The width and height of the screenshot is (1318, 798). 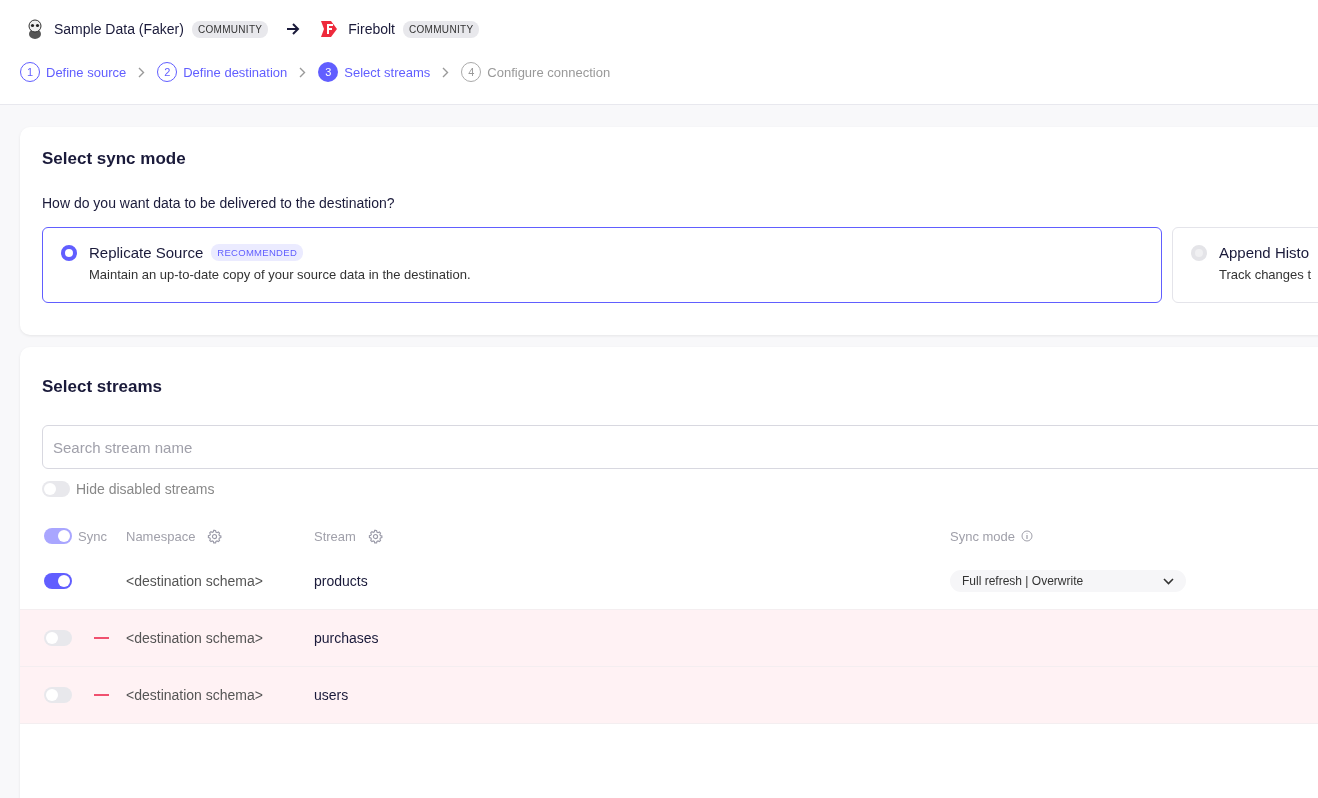 What do you see at coordinates (1264, 252) in the screenshot?
I see `option-title: Append Histo` at bounding box center [1264, 252].